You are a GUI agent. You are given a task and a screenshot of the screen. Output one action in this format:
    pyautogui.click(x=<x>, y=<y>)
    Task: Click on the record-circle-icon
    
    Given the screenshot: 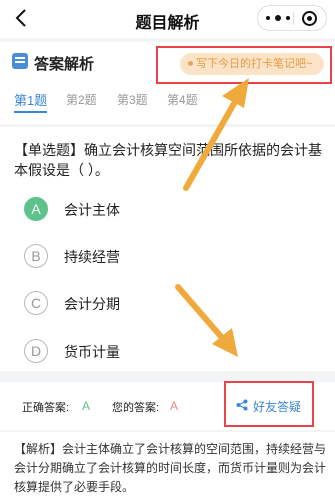 What is the action you would take?
    pyautogui.click(x=309, y=18)
    